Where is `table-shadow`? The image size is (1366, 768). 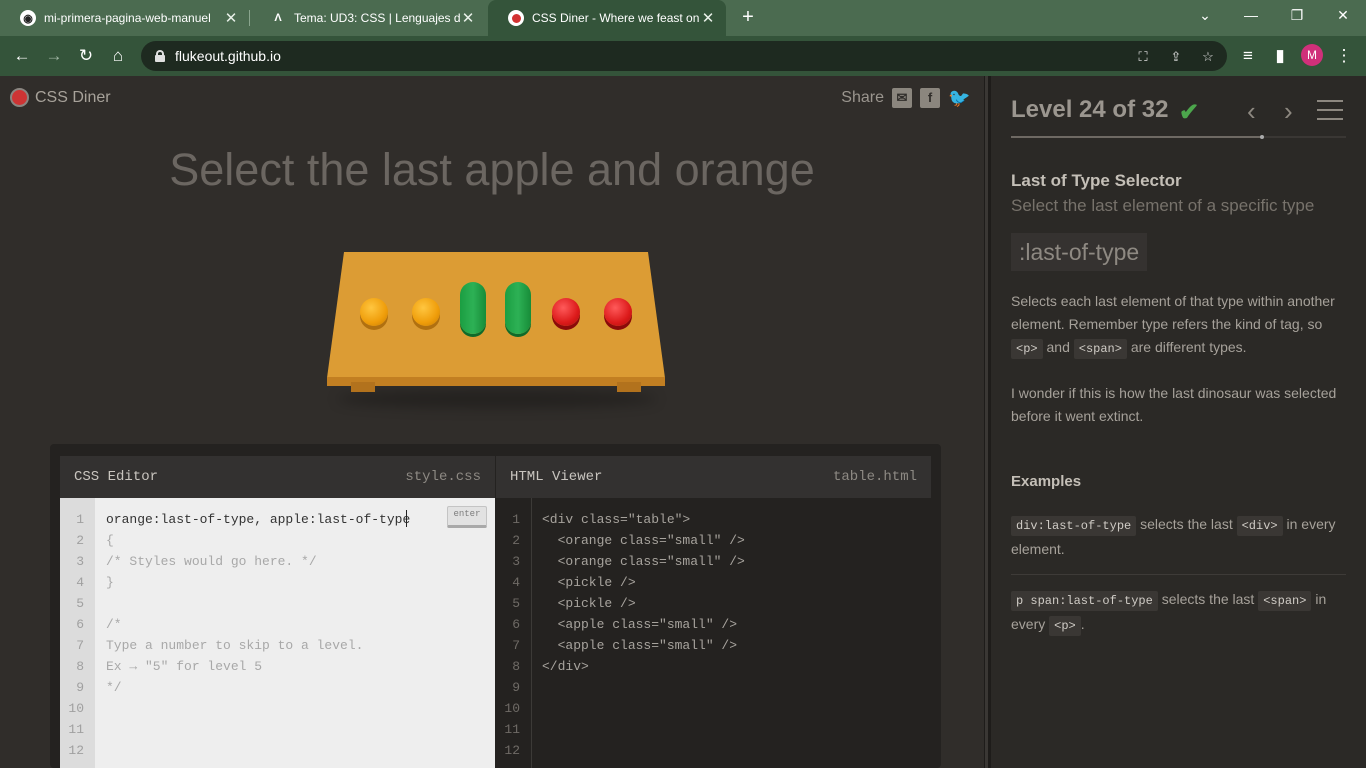
table-shadow is located at coordinates (497, 399).